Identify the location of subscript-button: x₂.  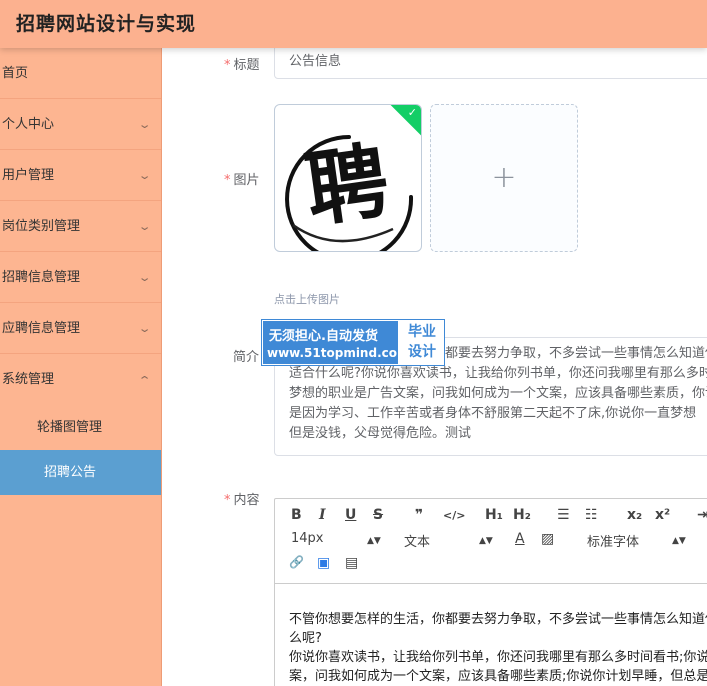
(634, 515).